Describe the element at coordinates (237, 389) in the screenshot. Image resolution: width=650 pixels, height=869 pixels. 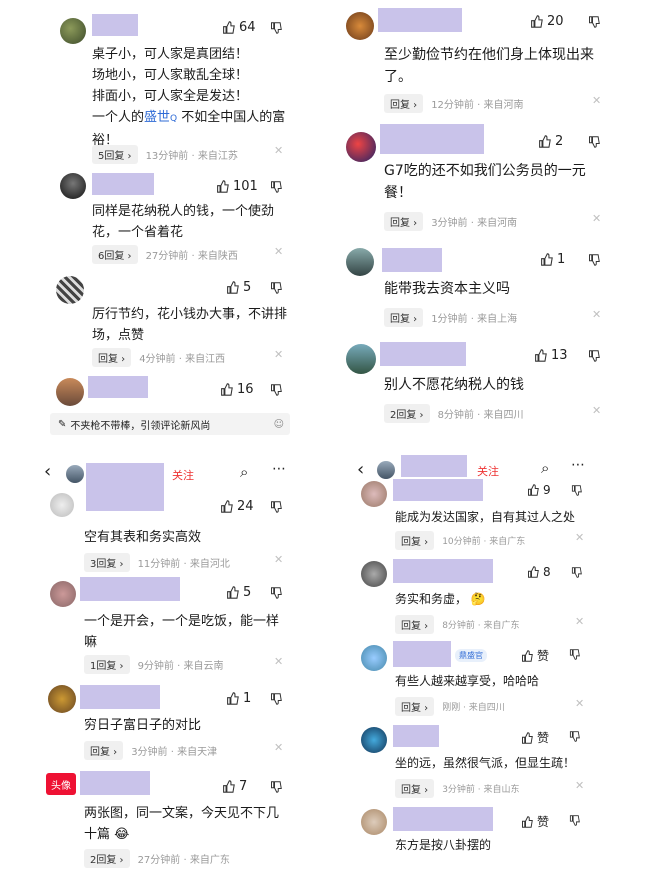
I see `like-button: 16` at that location.